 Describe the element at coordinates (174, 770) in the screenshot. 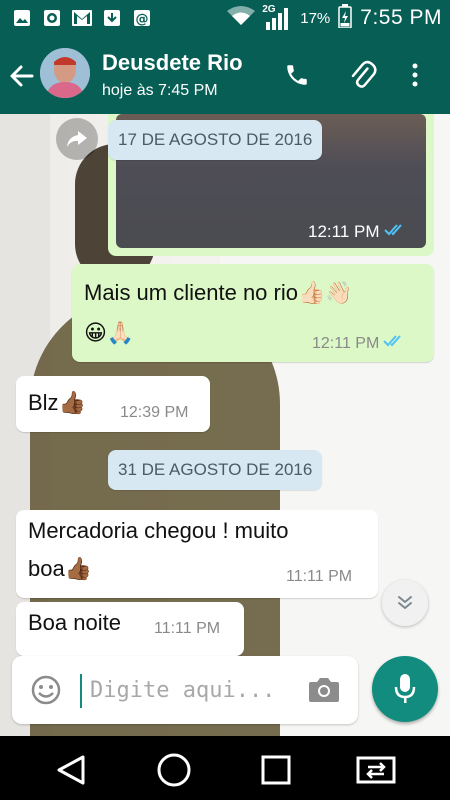

I see `home-circle-icon` at that location.